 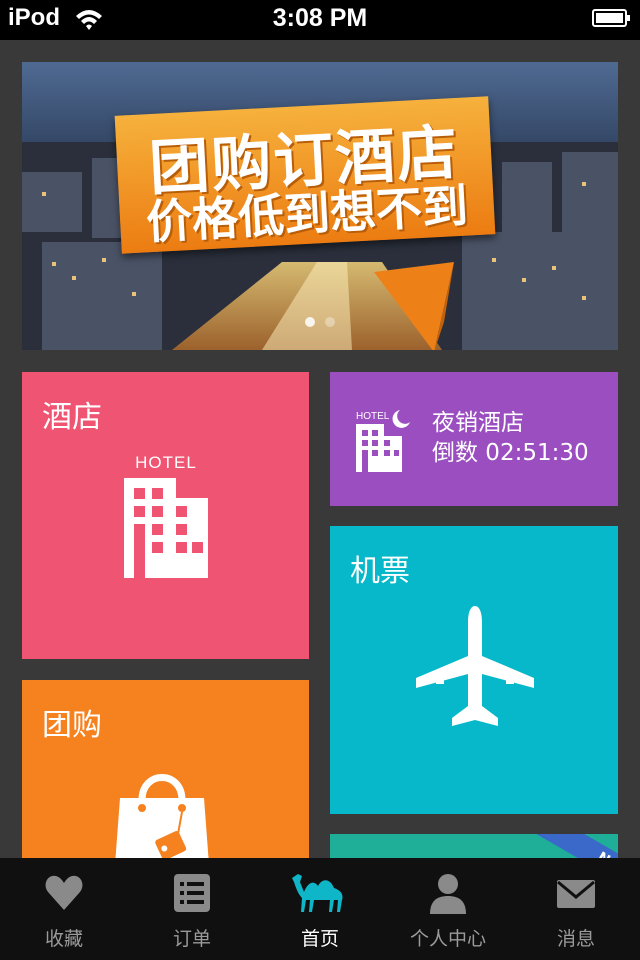 I want to click on list-icon, so click(x=192, y=893).